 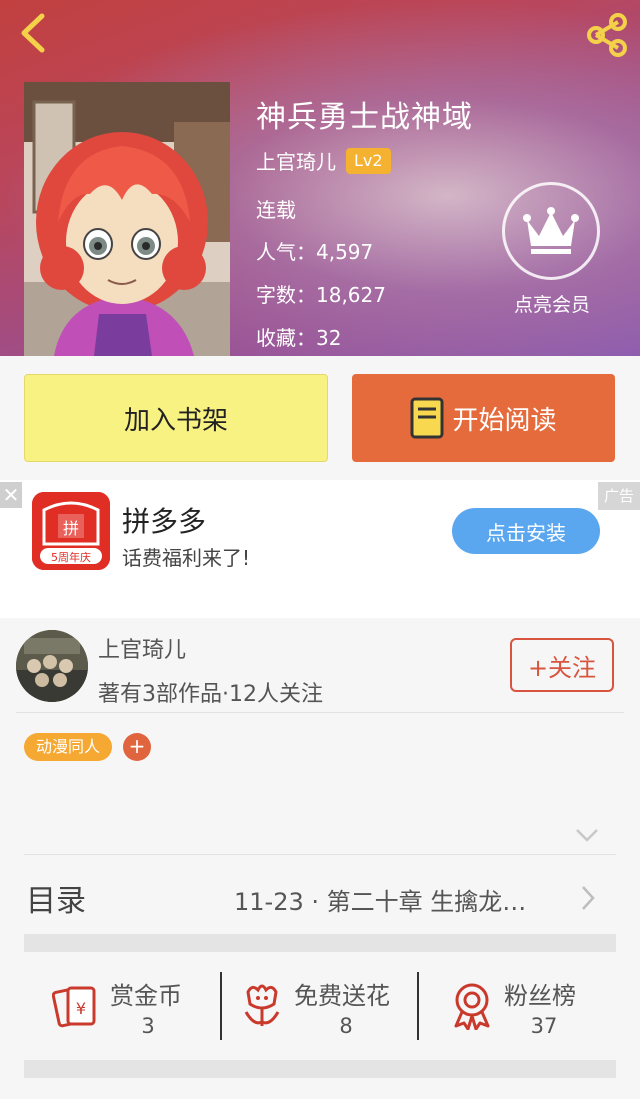 What do you see at coordinates (587, 835) in the screenshot?
I see `chevron-down-icon` at bounding box center [587, 835].